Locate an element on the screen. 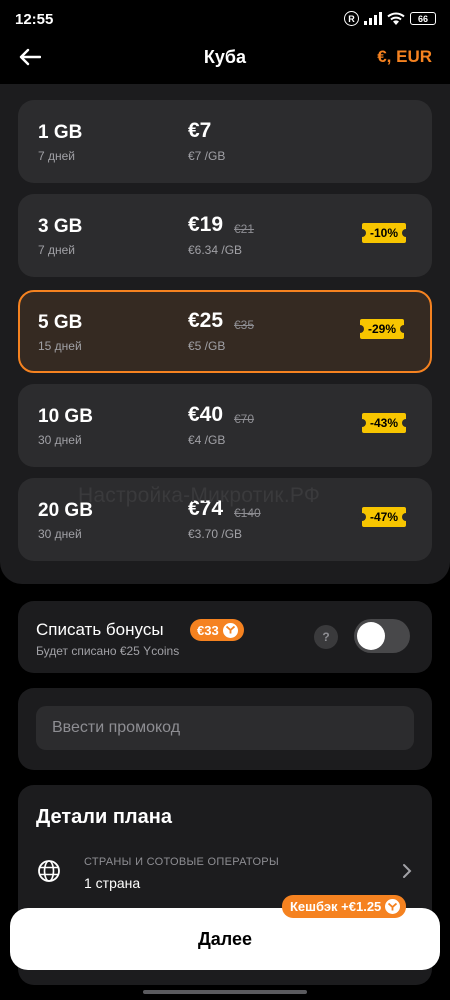  registered-icon: R is located at coordinates (351, 18).